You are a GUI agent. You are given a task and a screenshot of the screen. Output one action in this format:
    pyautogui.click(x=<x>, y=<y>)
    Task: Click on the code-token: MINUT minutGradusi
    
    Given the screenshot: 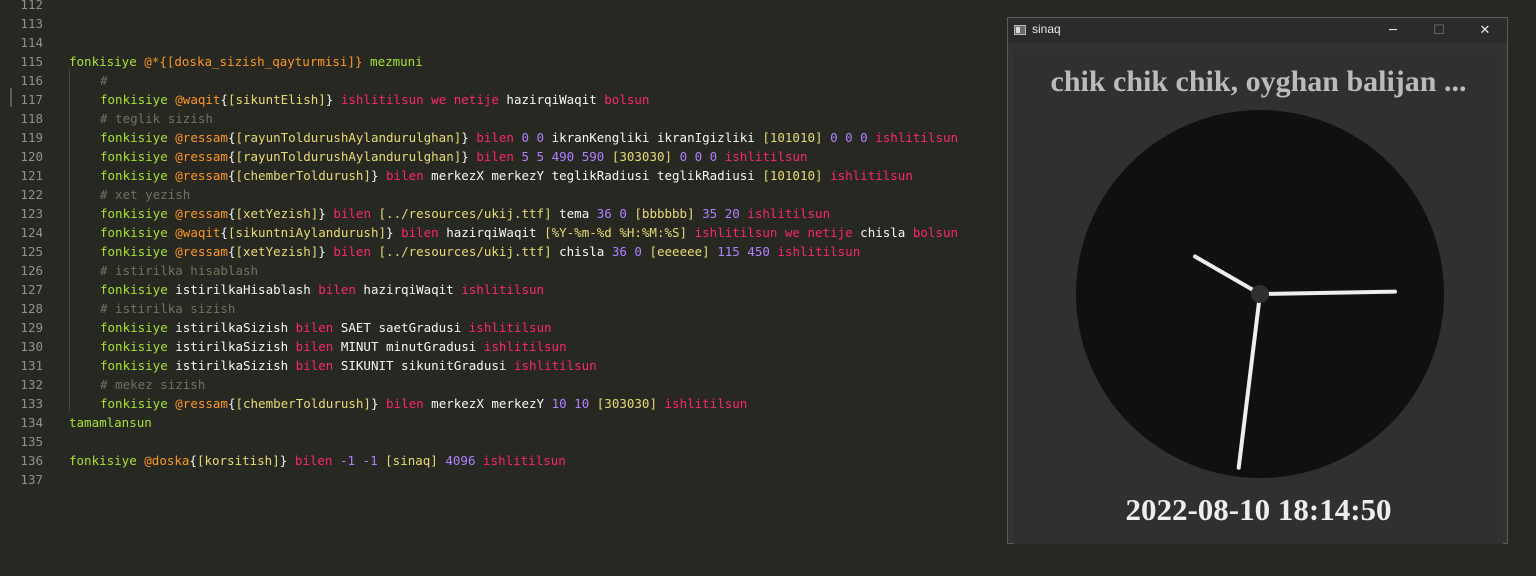 What is the action you would take?
    pyautogui.click(x=408, y=346)
    